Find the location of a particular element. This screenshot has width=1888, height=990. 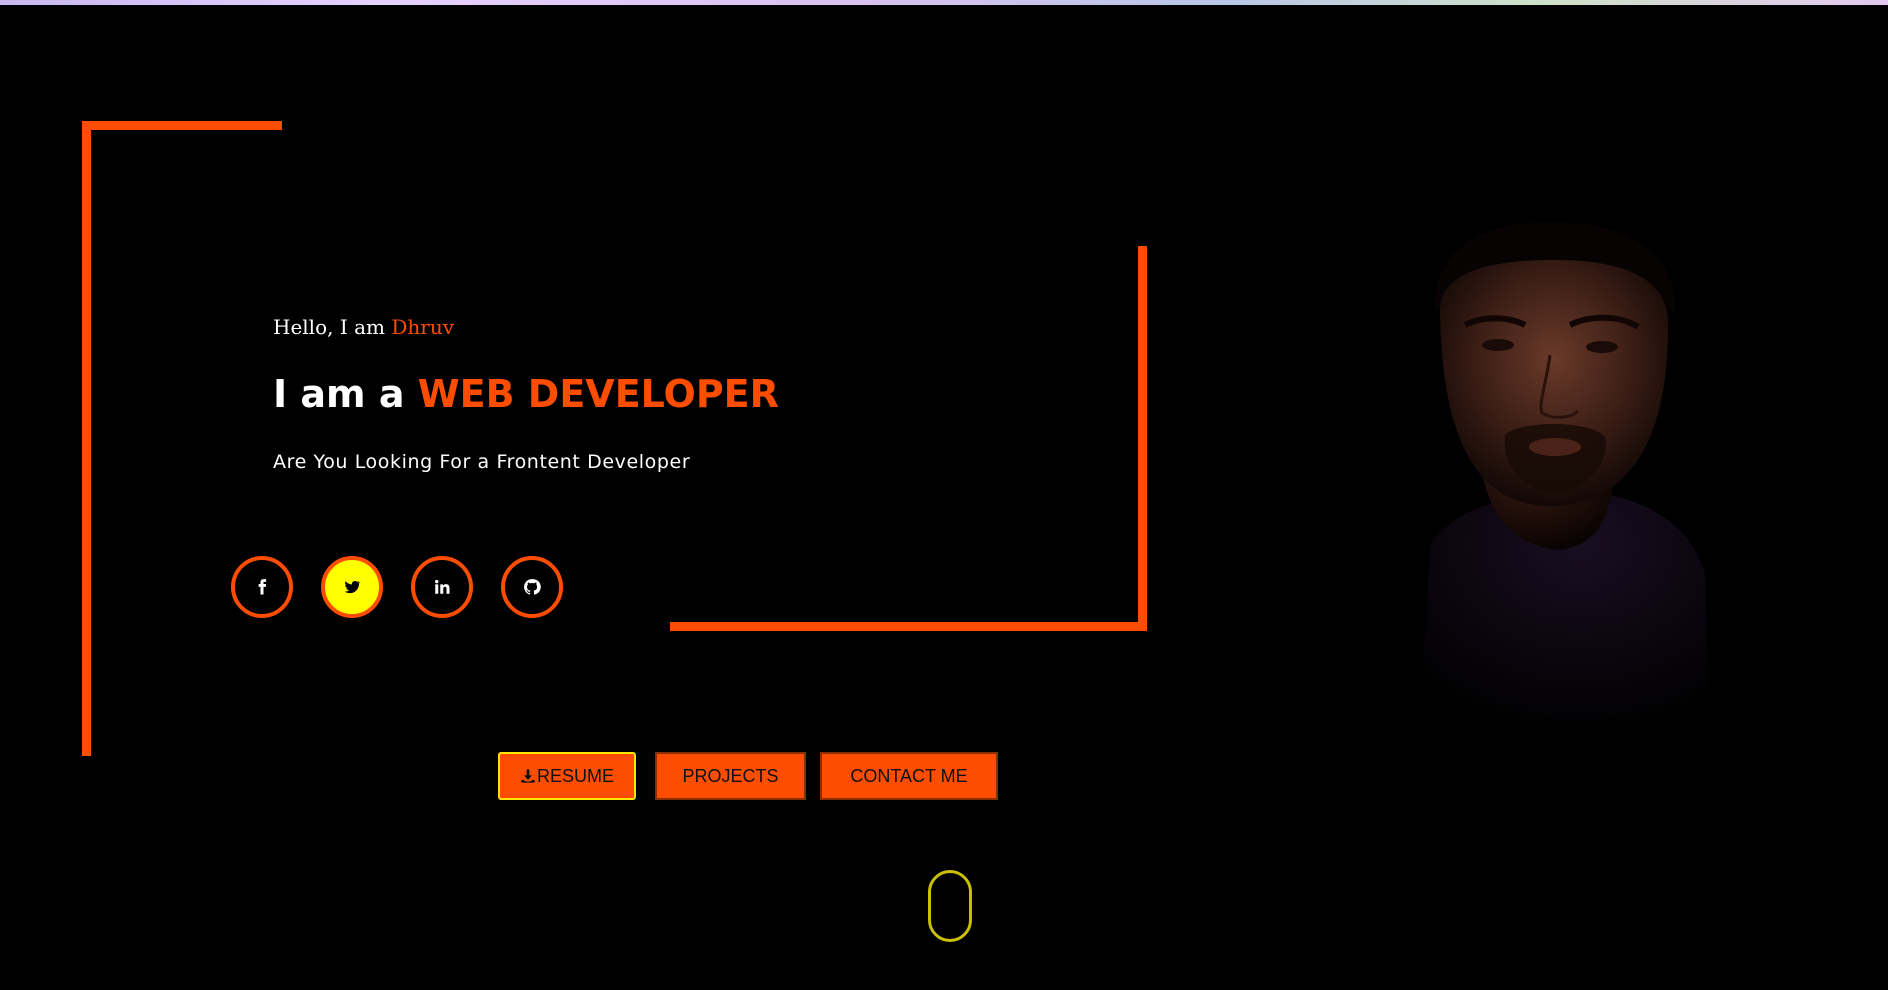

contact-button: CONTACT ME is located at coordinates (909, 776).